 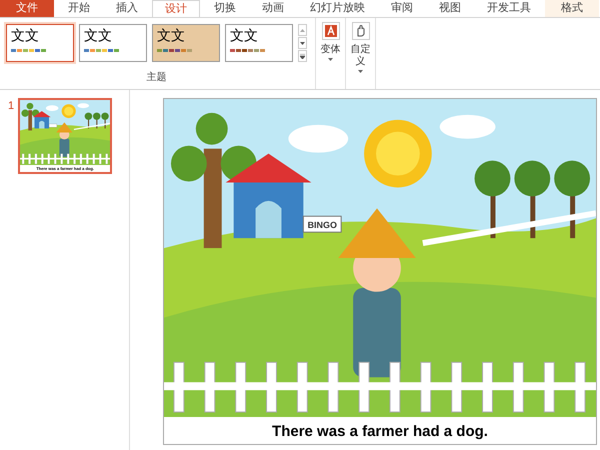 What do you see at coordinates (509, 8) in the screenshot?
I see `ribbon-tab: 开发工具` at bounding box center [509, 8].